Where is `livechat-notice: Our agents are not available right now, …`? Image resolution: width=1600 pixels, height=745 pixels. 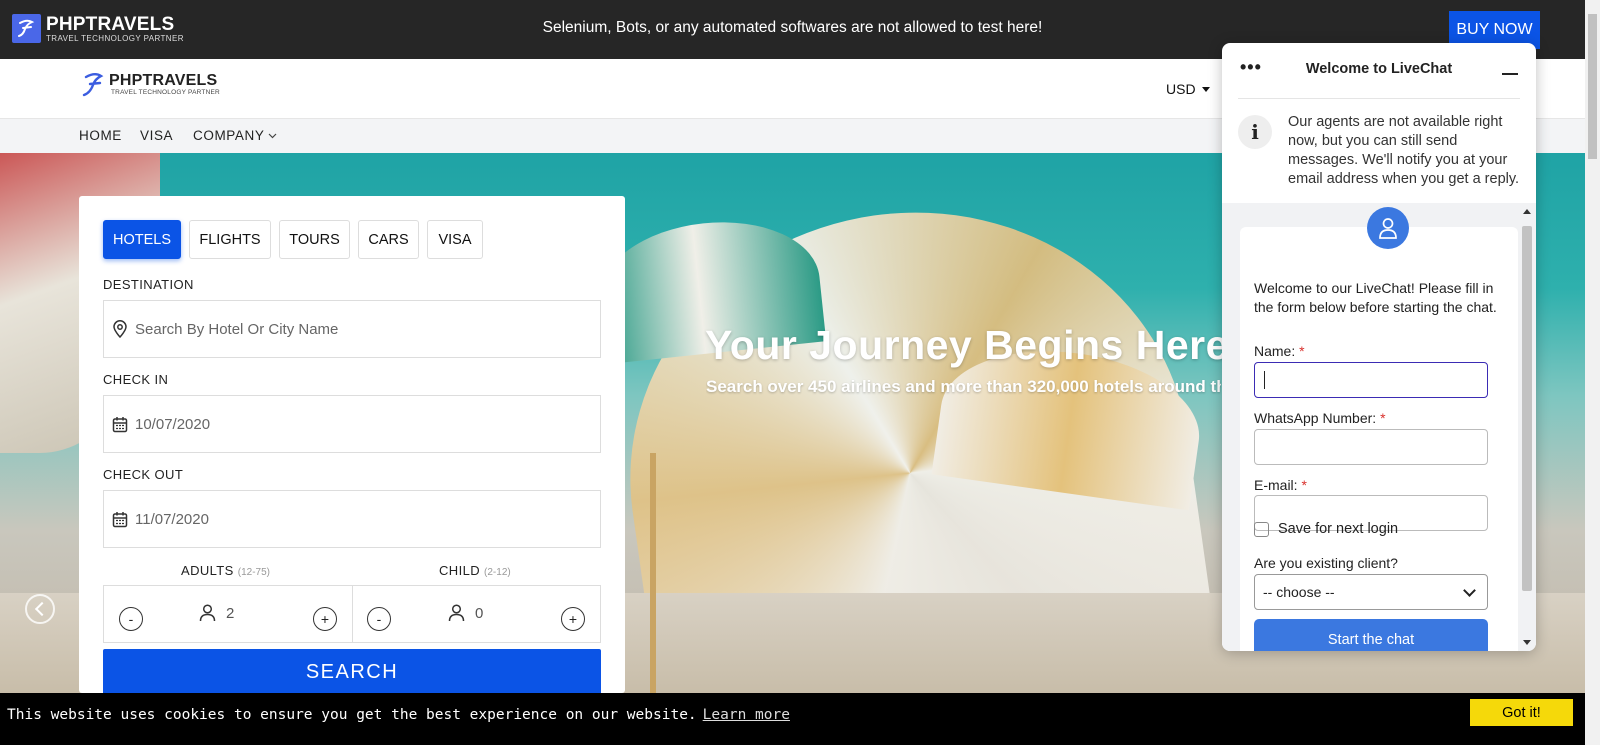 livechat-notice: Our agents are not available right now, … is located at coordinates (1404, 150).